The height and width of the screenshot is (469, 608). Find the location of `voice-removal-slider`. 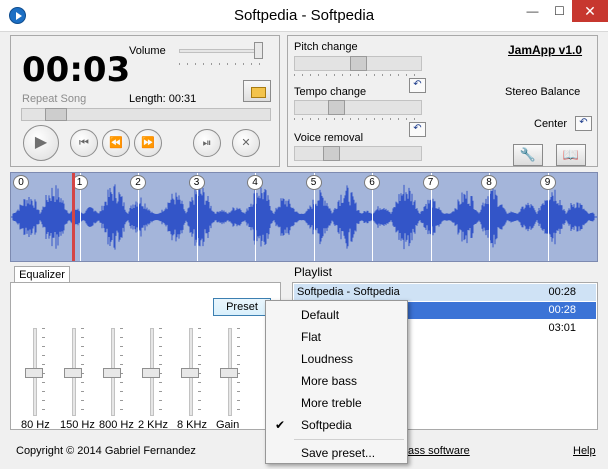

voice-removal-slider is located at coordinates (358, 153).